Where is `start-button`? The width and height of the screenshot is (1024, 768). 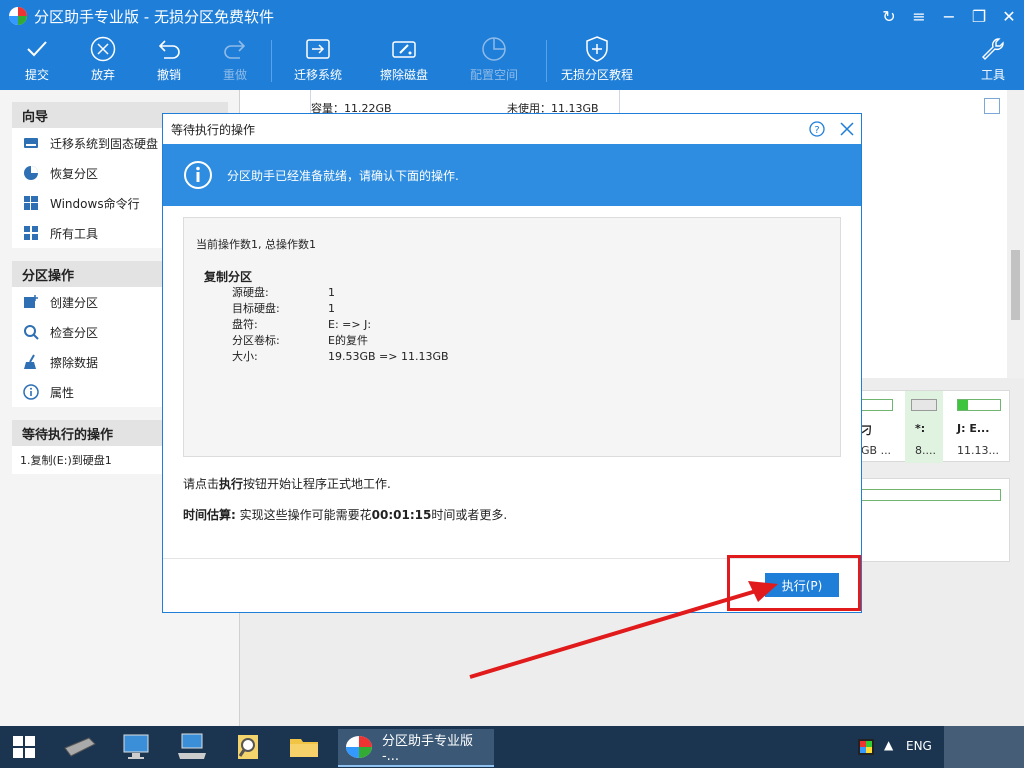 start-button is located at coordinates (24, 747).